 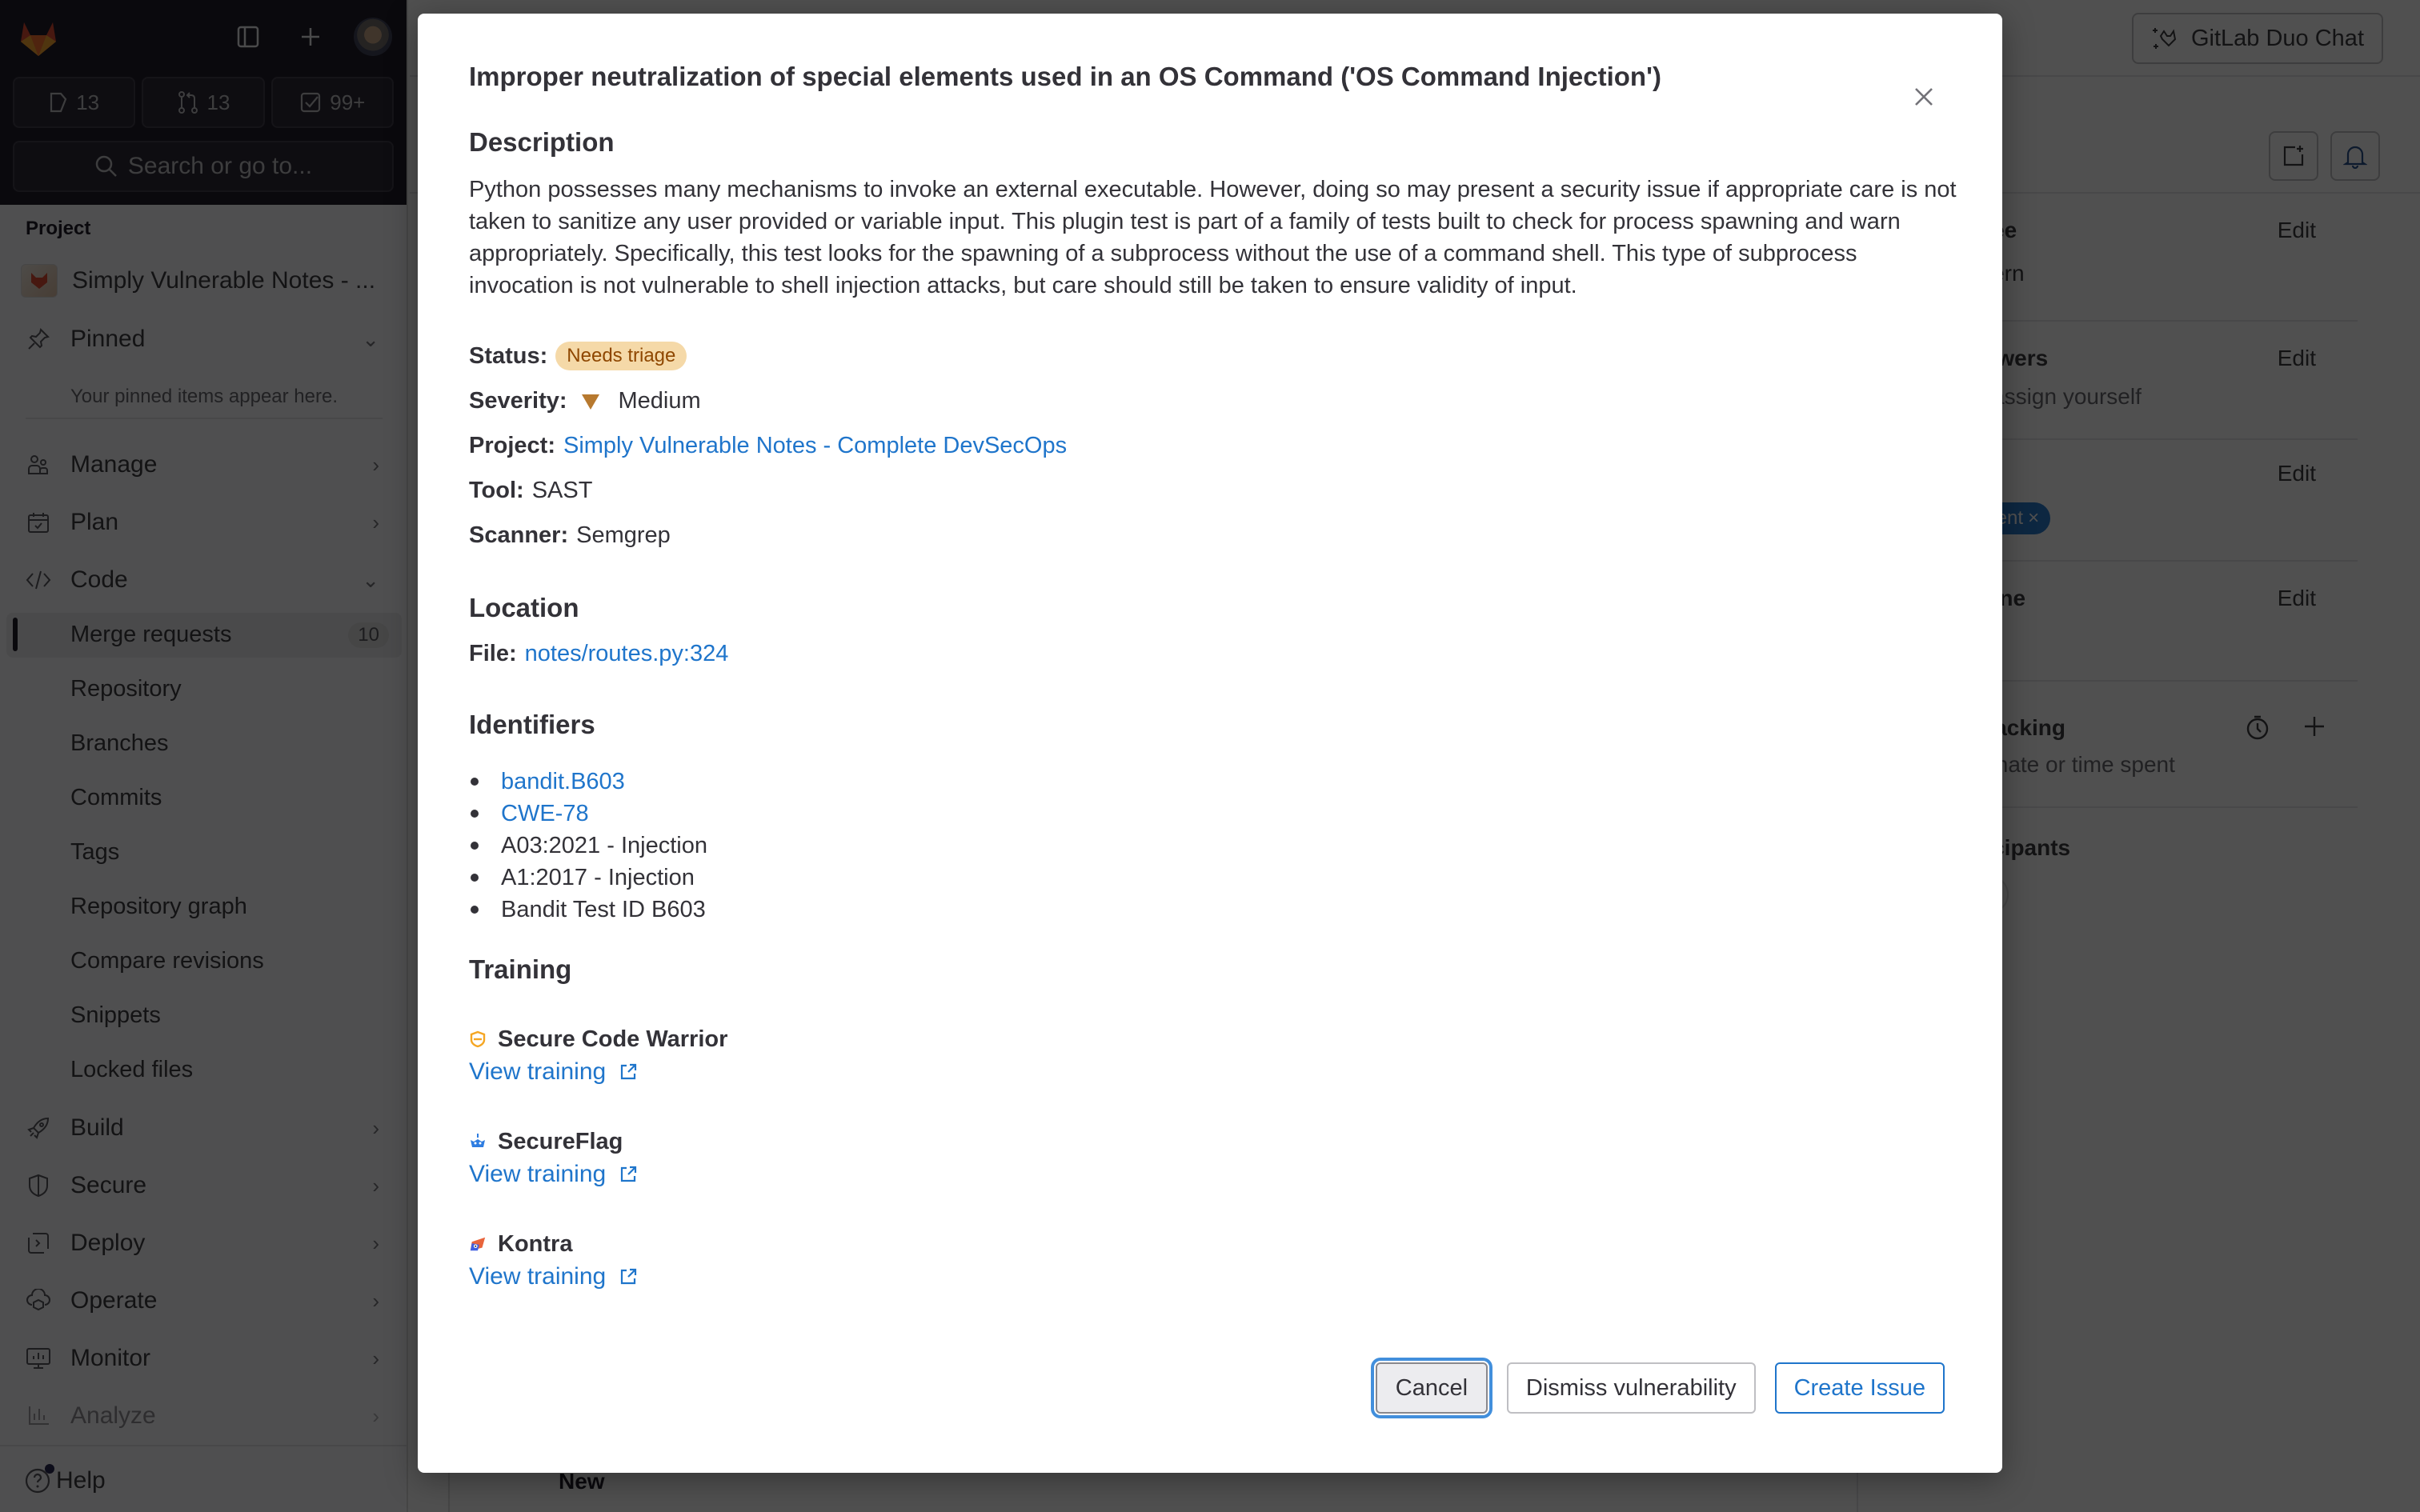 I want to click on severity-medium-icon, so click(x=590, y=402).